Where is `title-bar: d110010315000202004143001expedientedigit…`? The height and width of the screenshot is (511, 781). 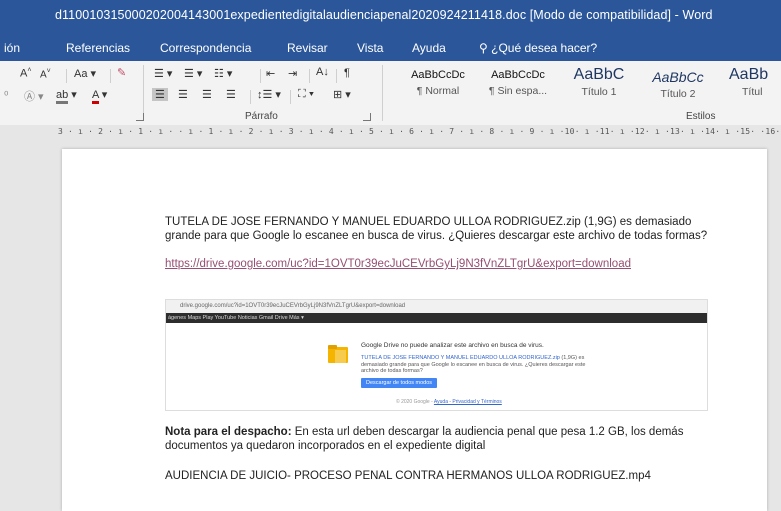
title-bar: d110010315000202004143001expedientedigit… is located at coordinates (390, 16).